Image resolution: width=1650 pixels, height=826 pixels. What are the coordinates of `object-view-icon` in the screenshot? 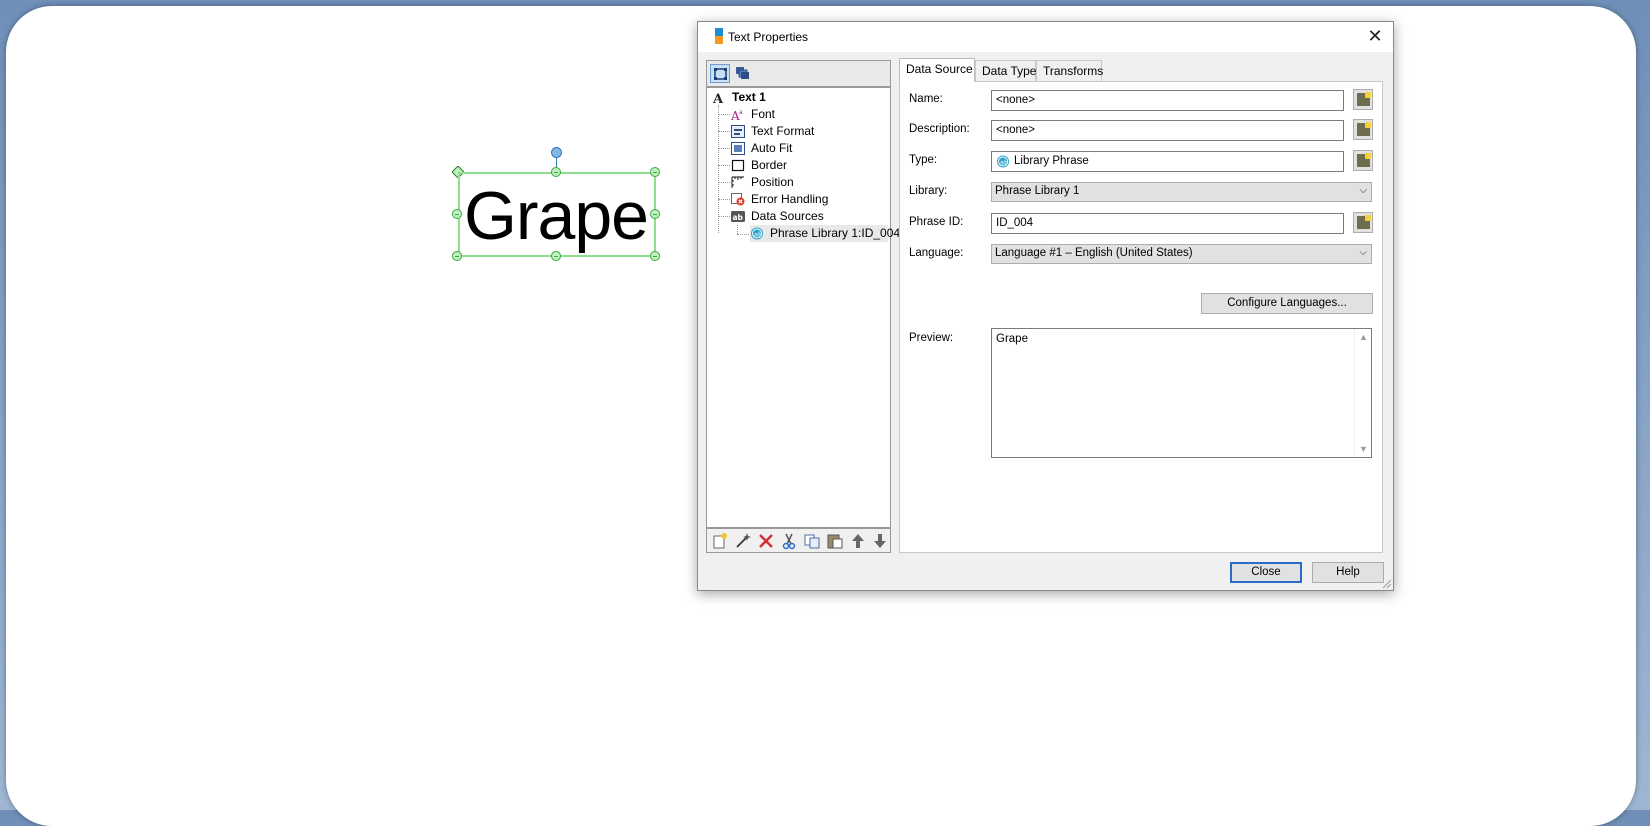 It's located at (720, 74).